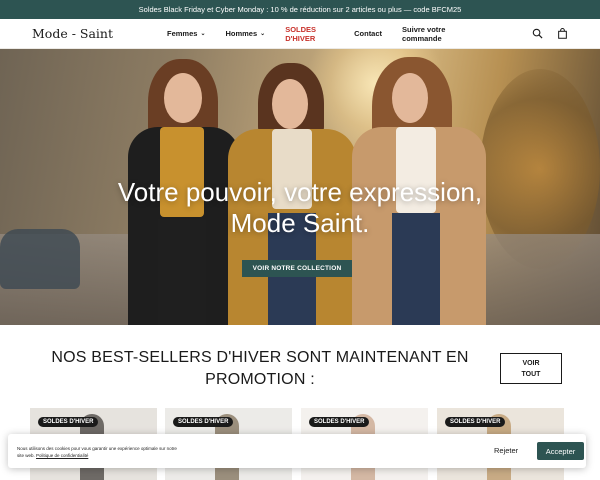 This screenshot has width=600, height=480. Describe the element at coordinates (297, 268) in the screenshot. I see `view-collection-button: VOIR NOTRE COLLECTION` at that location.